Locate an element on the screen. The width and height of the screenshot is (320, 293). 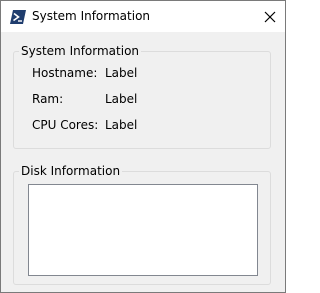
ram-label: Ram: is located at coordinates (48, 99).